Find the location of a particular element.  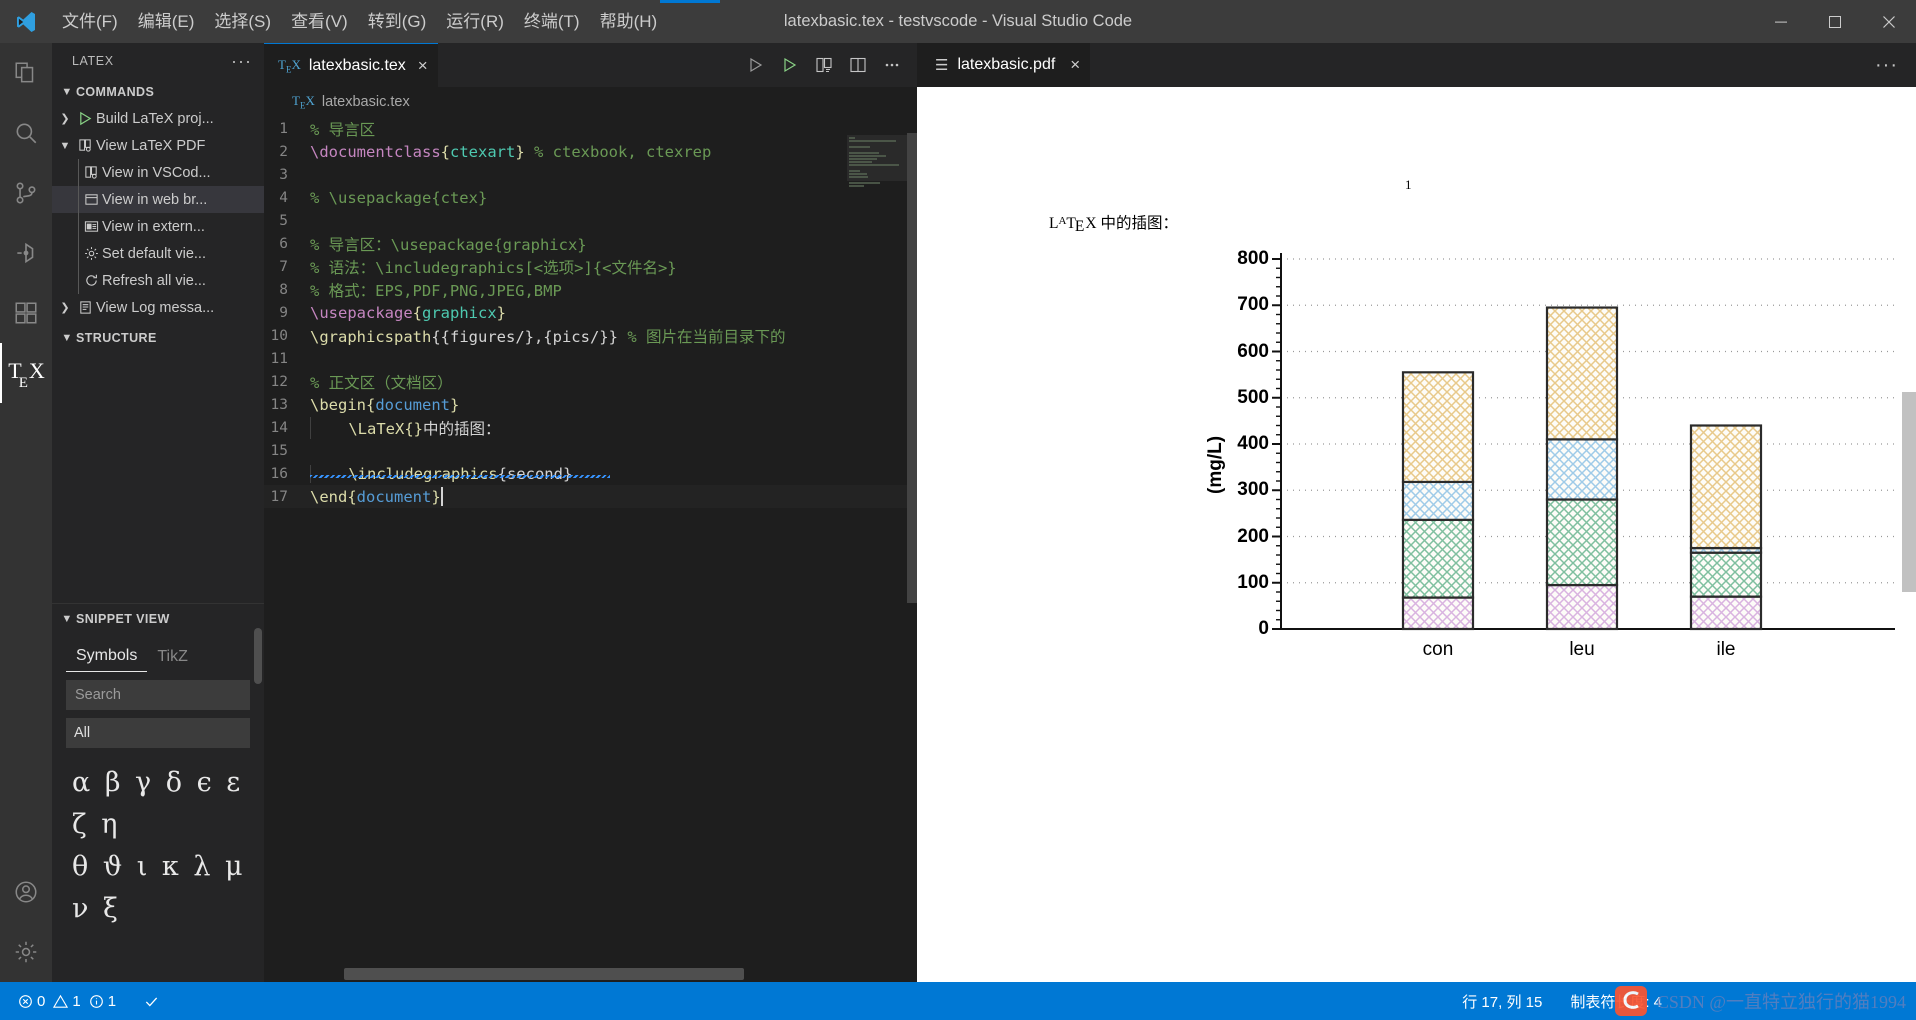

symbol-row-2: θ ϑ ι κ λ μ ν ξ is located at coordinates (168, 888).